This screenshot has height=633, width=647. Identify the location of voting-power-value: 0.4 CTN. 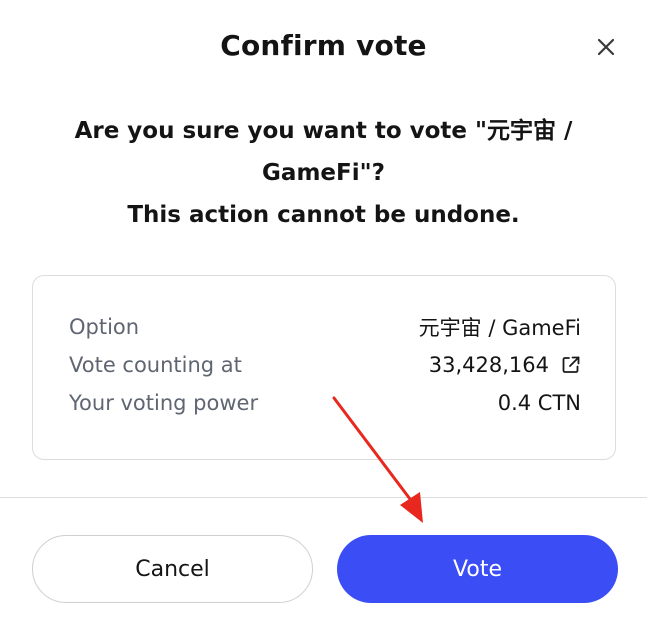
(539, 403).